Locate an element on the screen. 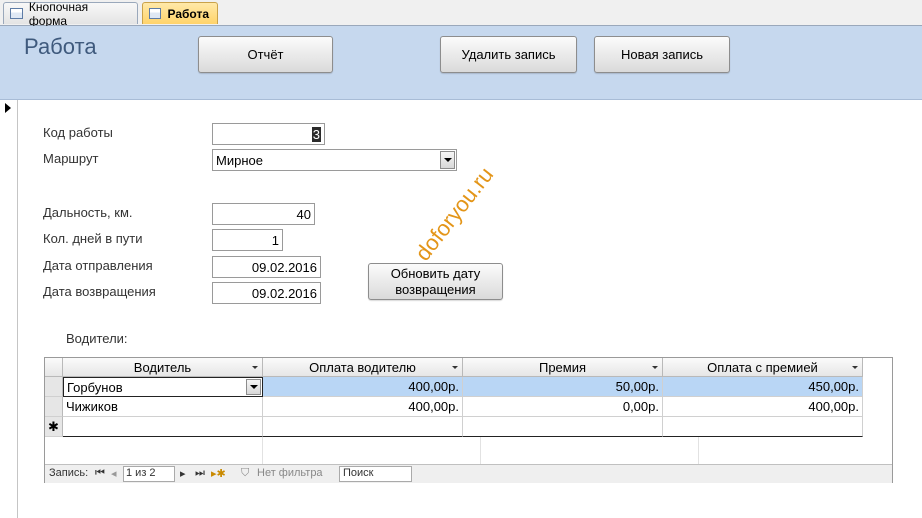  search-input: Поиск is located at coordinates (375, 474).